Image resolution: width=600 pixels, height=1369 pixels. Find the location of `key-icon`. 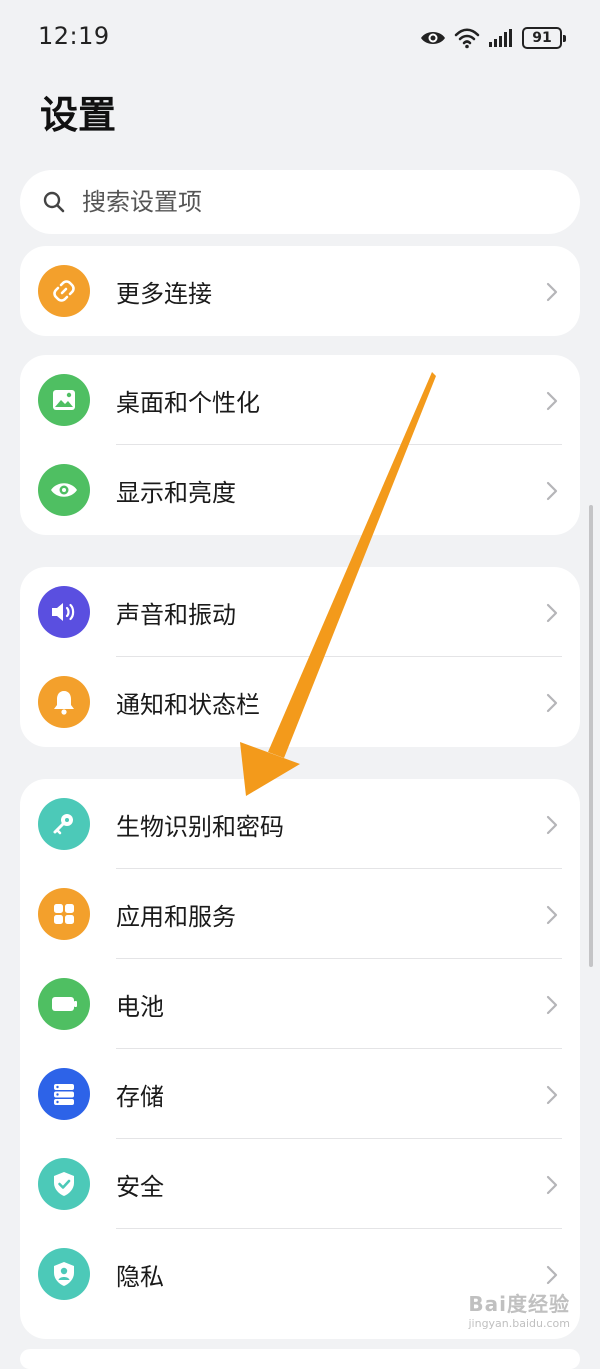

key-icon is located at coordinates (64, 824).